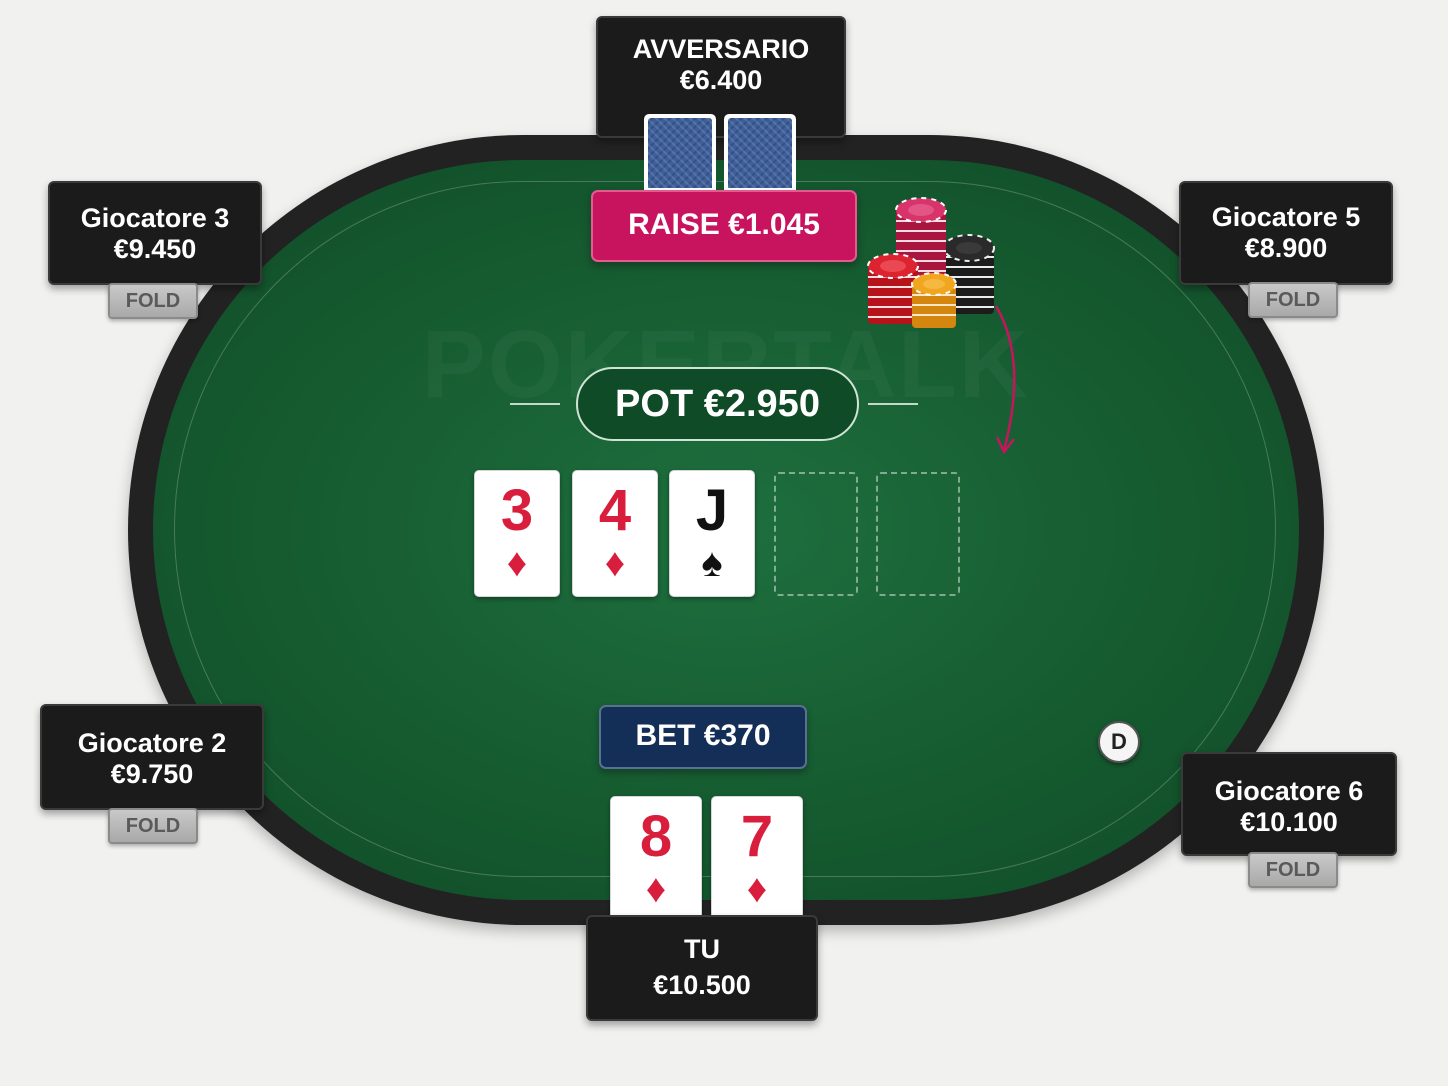  I want to click on board-card-flop-3: J ♠, so click(712, 533).